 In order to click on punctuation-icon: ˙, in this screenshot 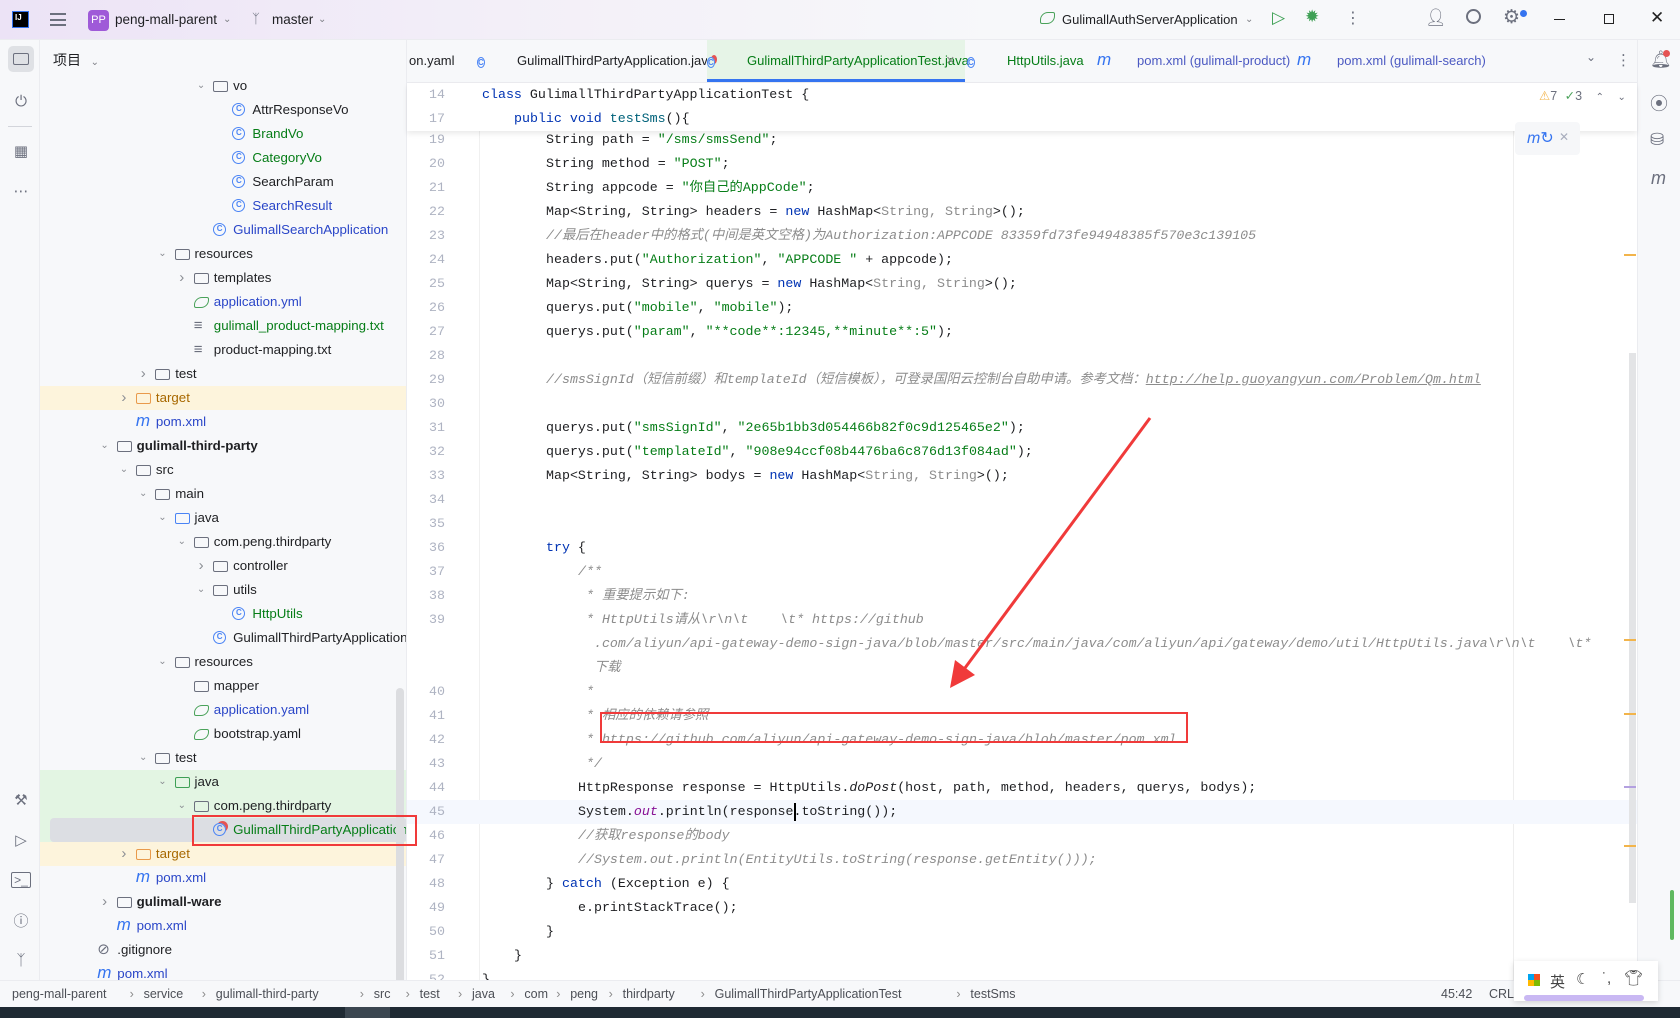, I will do `click(1606, 978)`.